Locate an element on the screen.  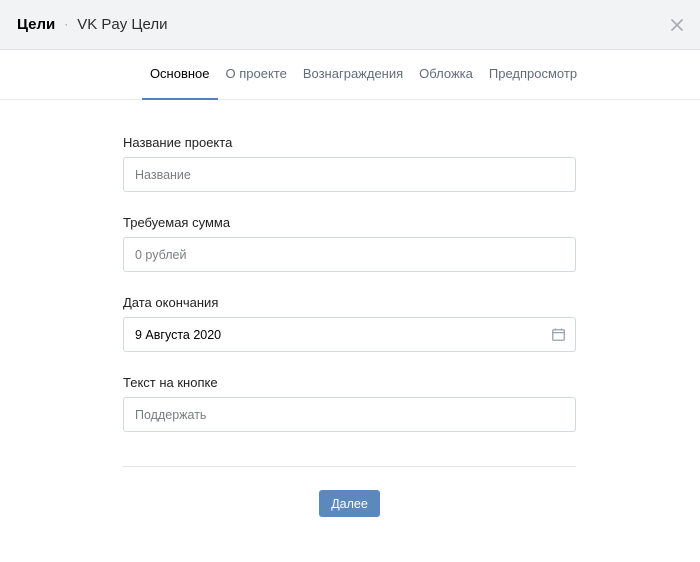
amount-label: Требуемая сумма is located at coordinates (177, 222).